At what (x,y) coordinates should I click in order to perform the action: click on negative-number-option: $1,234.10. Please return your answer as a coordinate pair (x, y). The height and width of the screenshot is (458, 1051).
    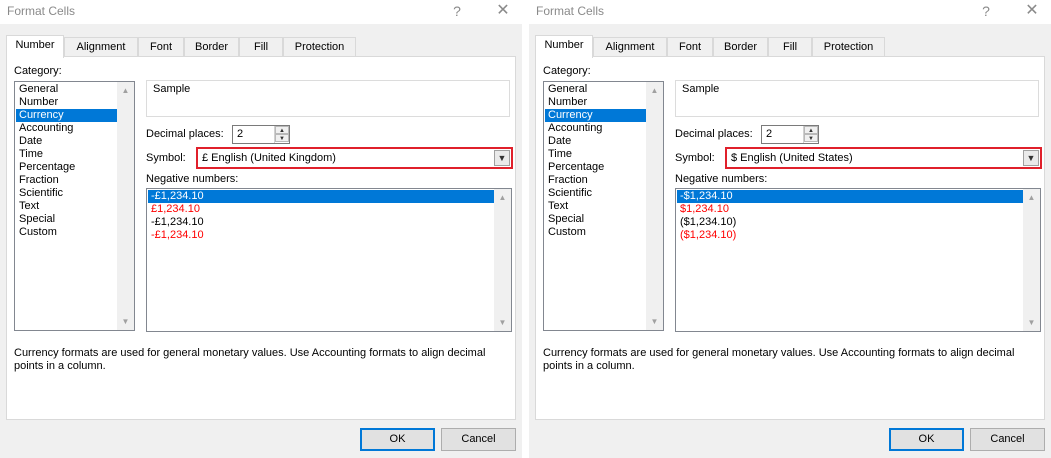
    Looking at the image, I should click on (850, 209).